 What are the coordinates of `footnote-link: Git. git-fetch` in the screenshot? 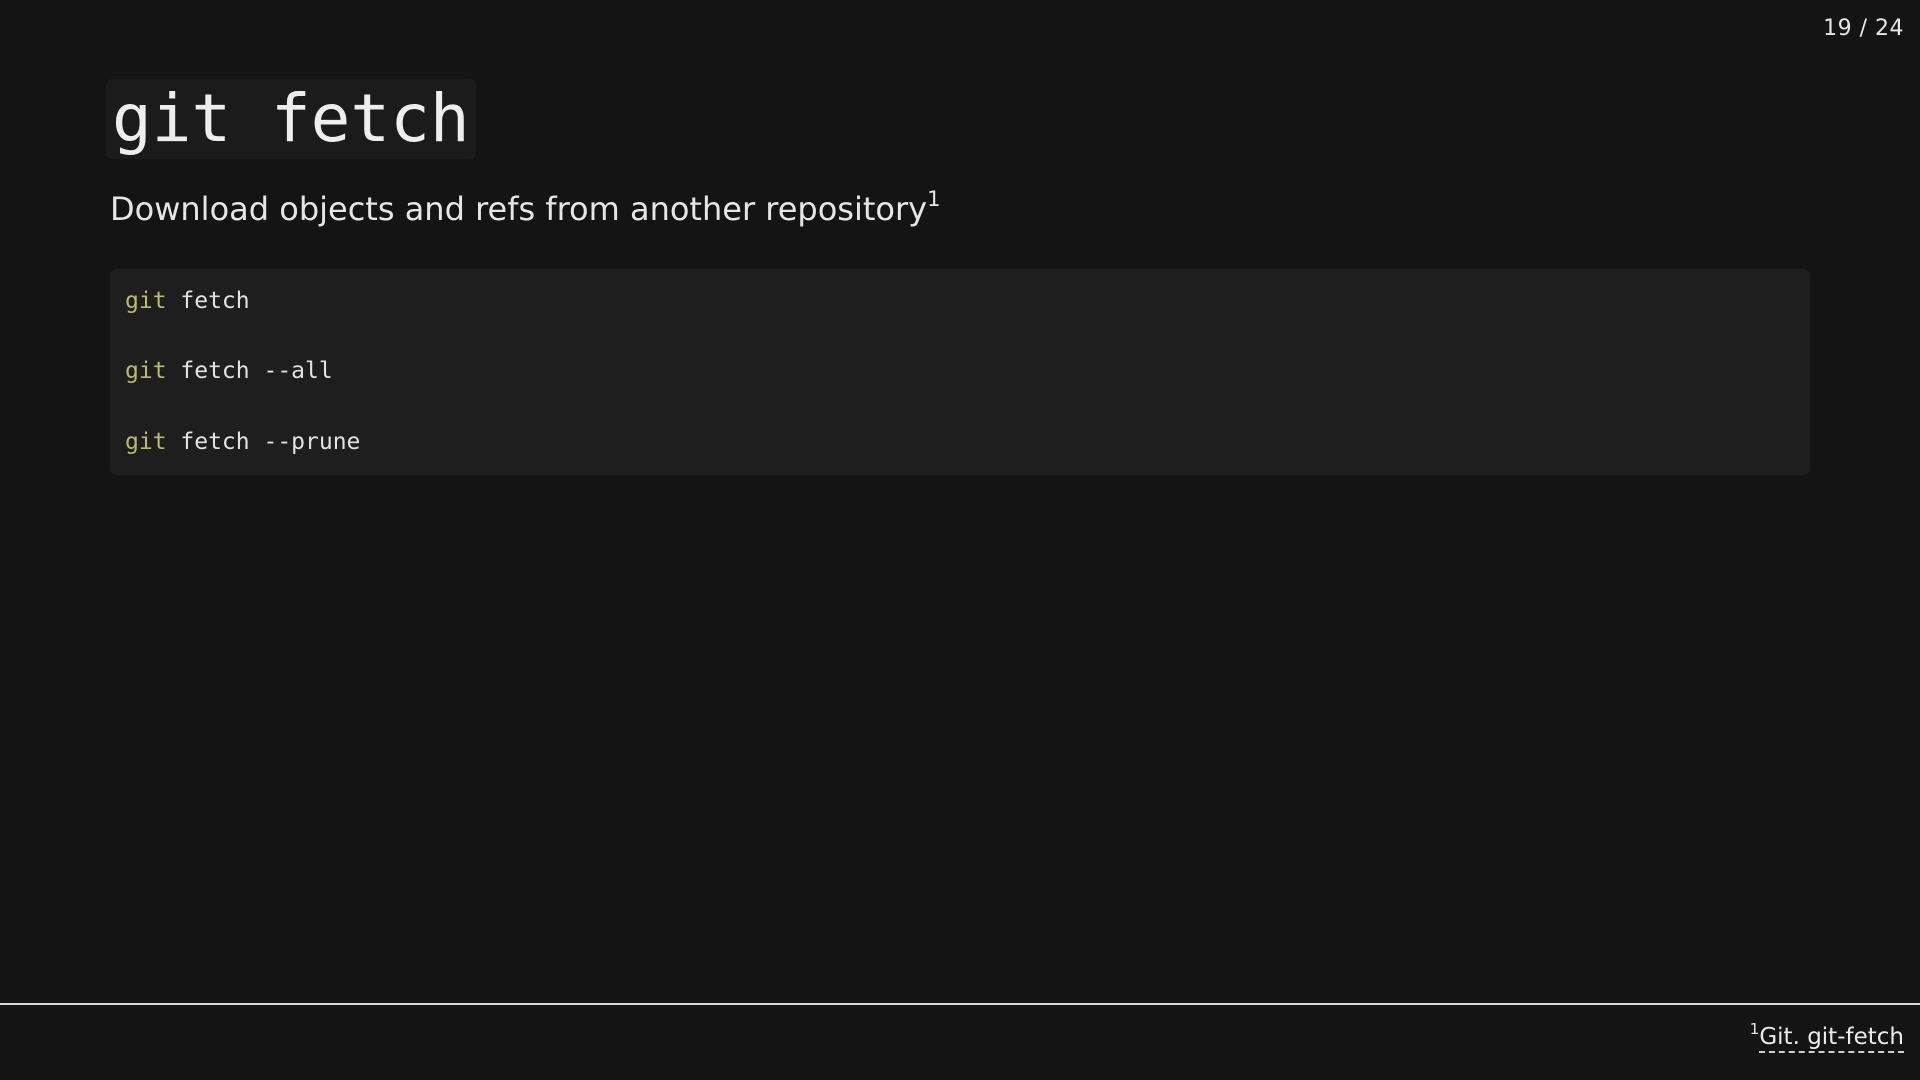 It's located at (1831, 1038).